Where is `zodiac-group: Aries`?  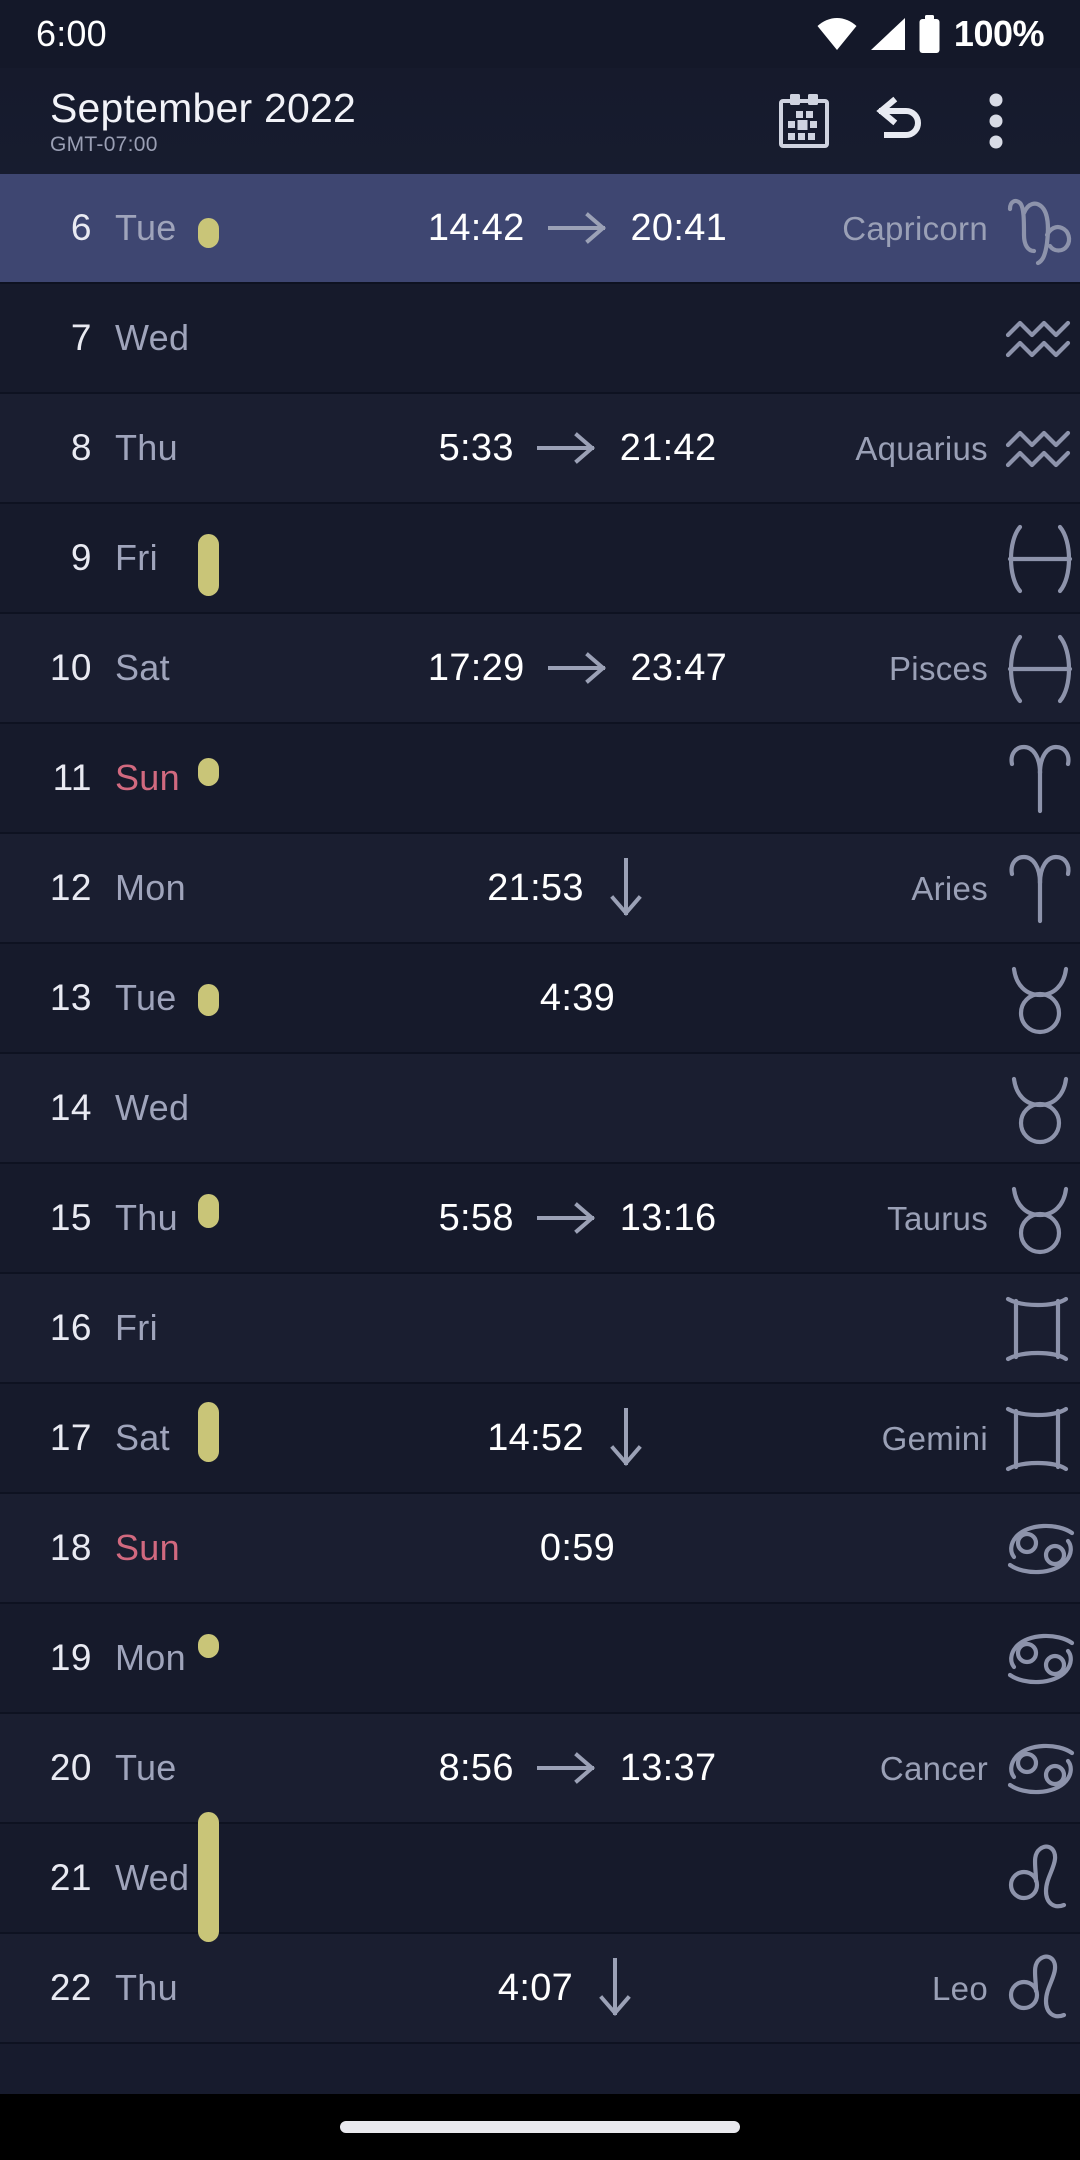
zodiac-group: Aries is located at coordinates (995, 889).